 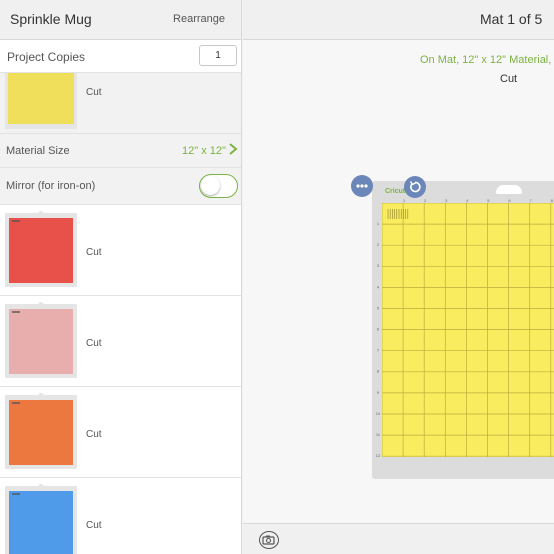 I want to click on ruler-number: 1, so click(x=378, y=223).